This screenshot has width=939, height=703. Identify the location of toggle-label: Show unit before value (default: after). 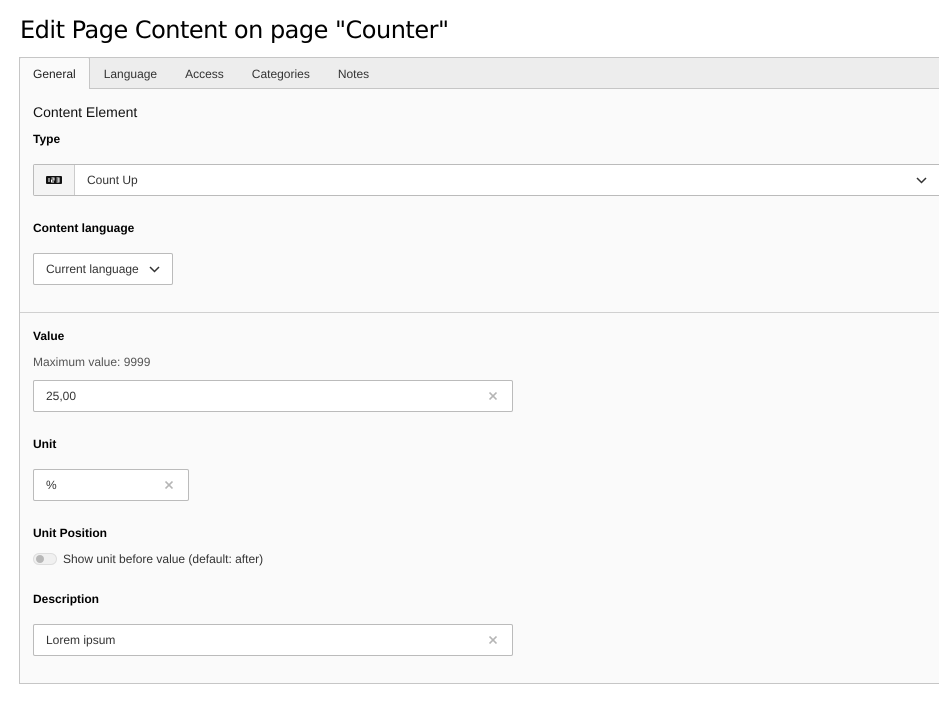
(163, 559).